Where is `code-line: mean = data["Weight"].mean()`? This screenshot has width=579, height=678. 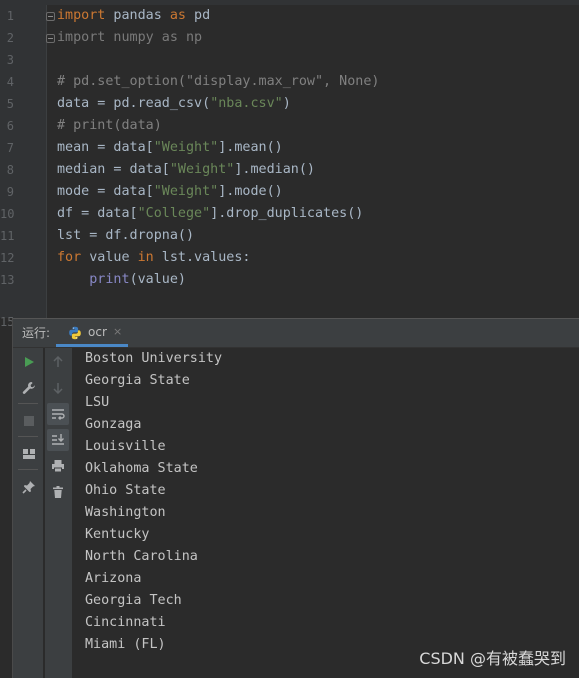 code-line: mean = data["Weight"].mean() is located at coordinates (170, 148).